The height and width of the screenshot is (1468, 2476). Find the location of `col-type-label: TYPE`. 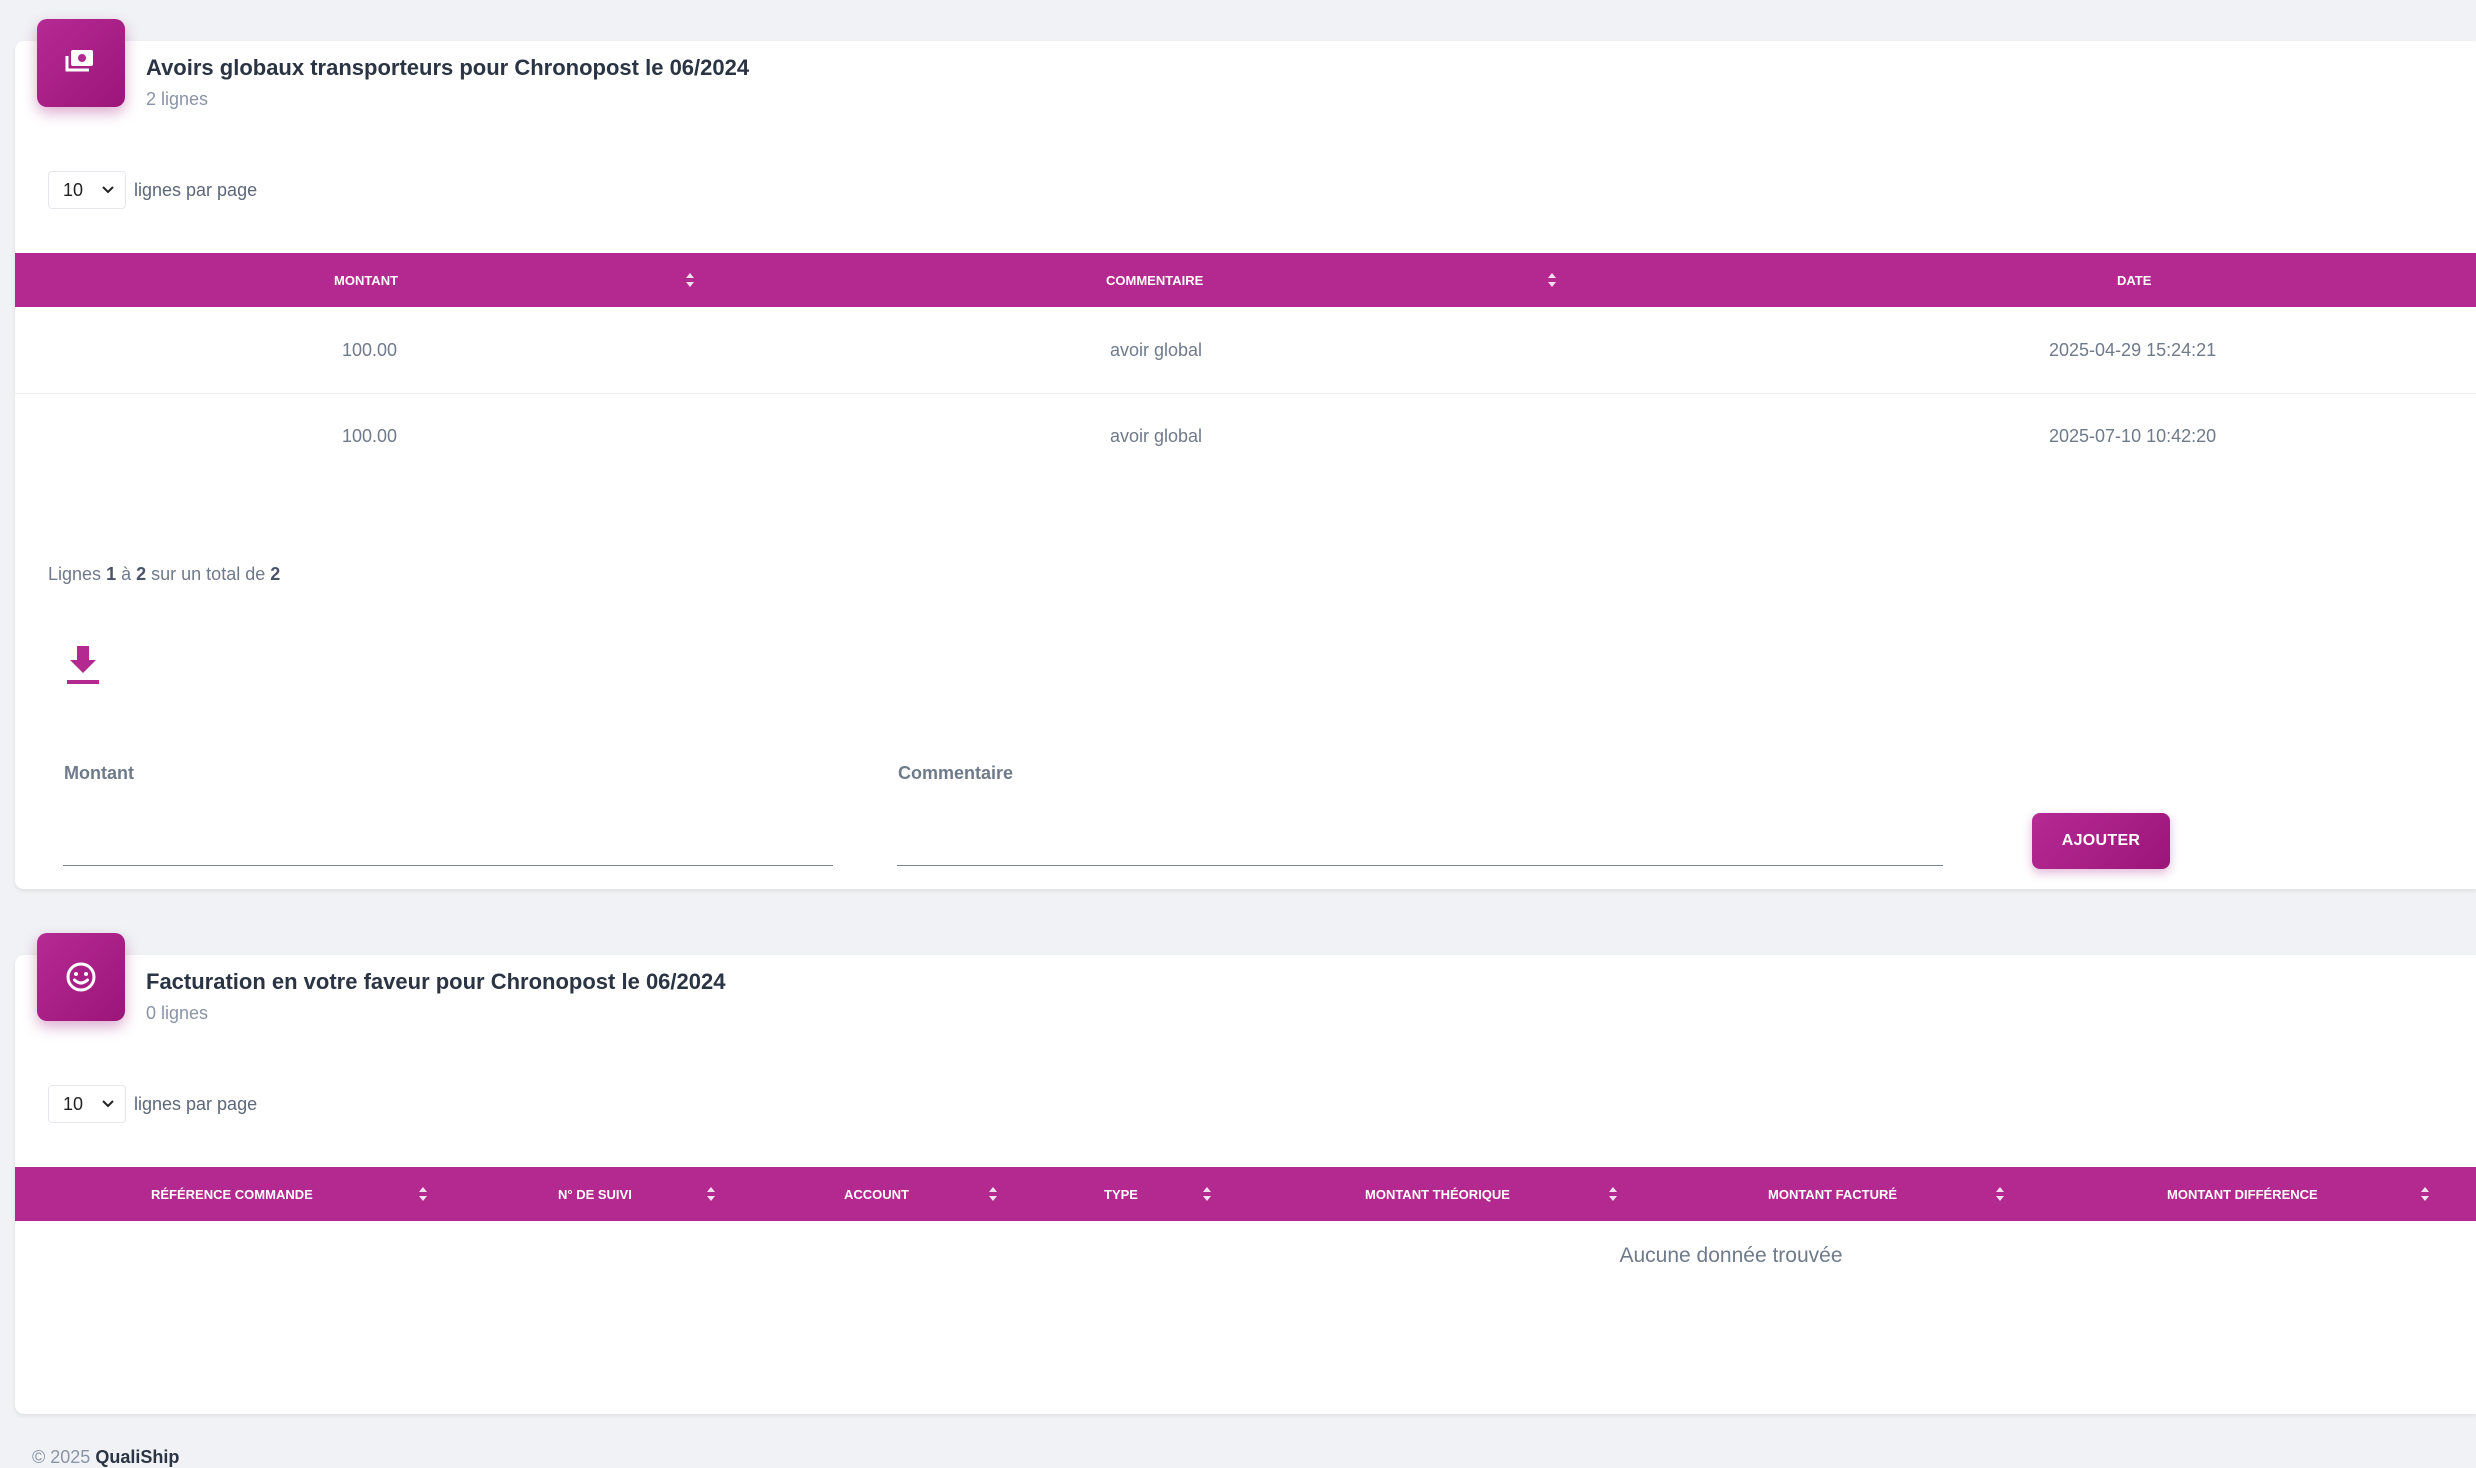

col-type-label: TYPE is located at coordinates (1121, 1194).